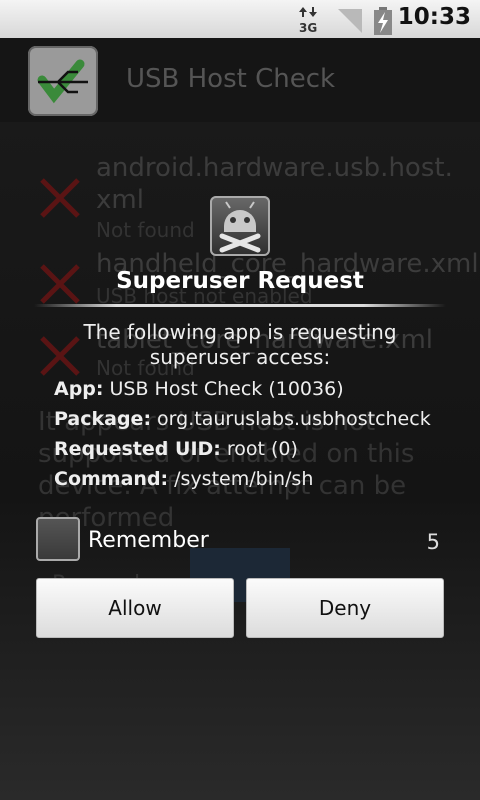 The width and height of the screenshot is (480, 800). What do you see at coordinates (240, 19) in the screenshot?
I see `status-bar: 3G 10:33` at bounding box center [240, 19].